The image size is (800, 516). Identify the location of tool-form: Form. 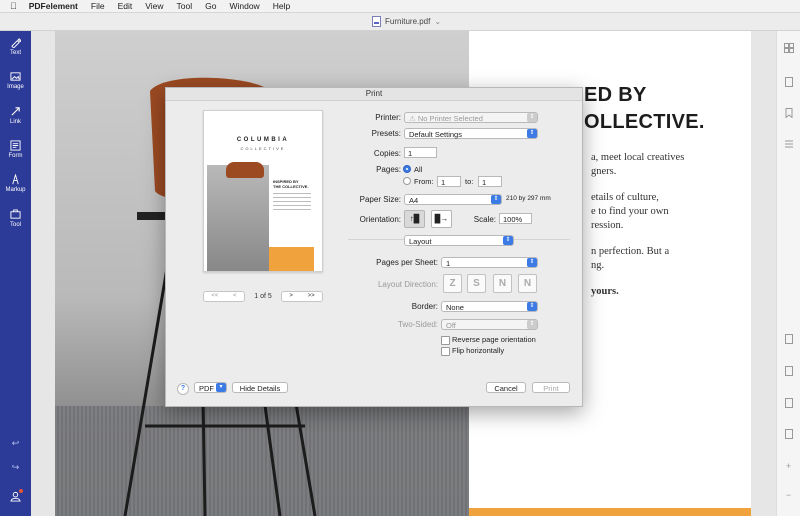
(15, 149).